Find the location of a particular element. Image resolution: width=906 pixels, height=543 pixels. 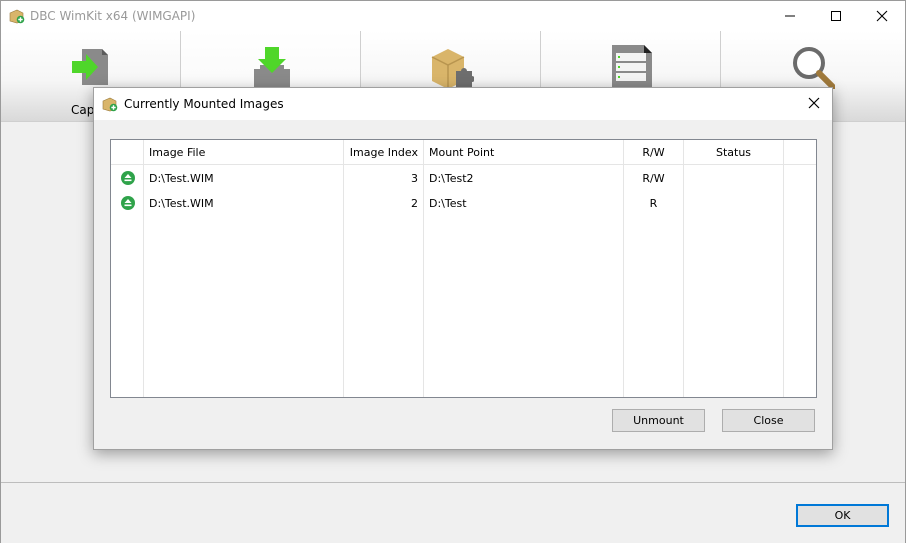

cell-rw: R/W is located at coordinates (653, 178).